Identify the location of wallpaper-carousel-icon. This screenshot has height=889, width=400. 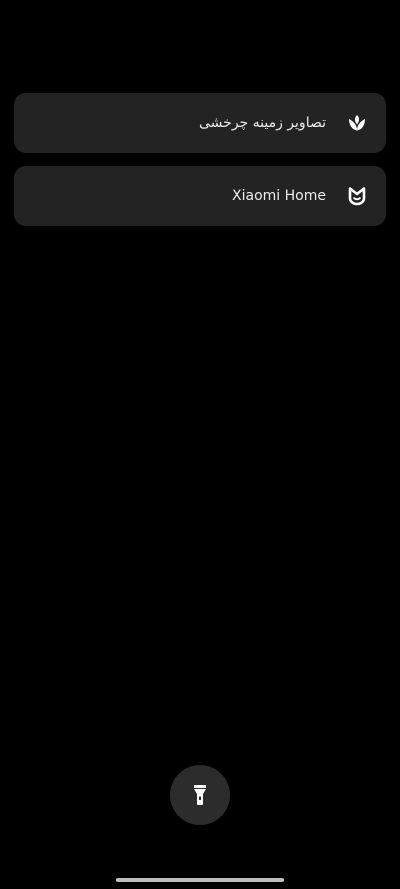
(357, 123).